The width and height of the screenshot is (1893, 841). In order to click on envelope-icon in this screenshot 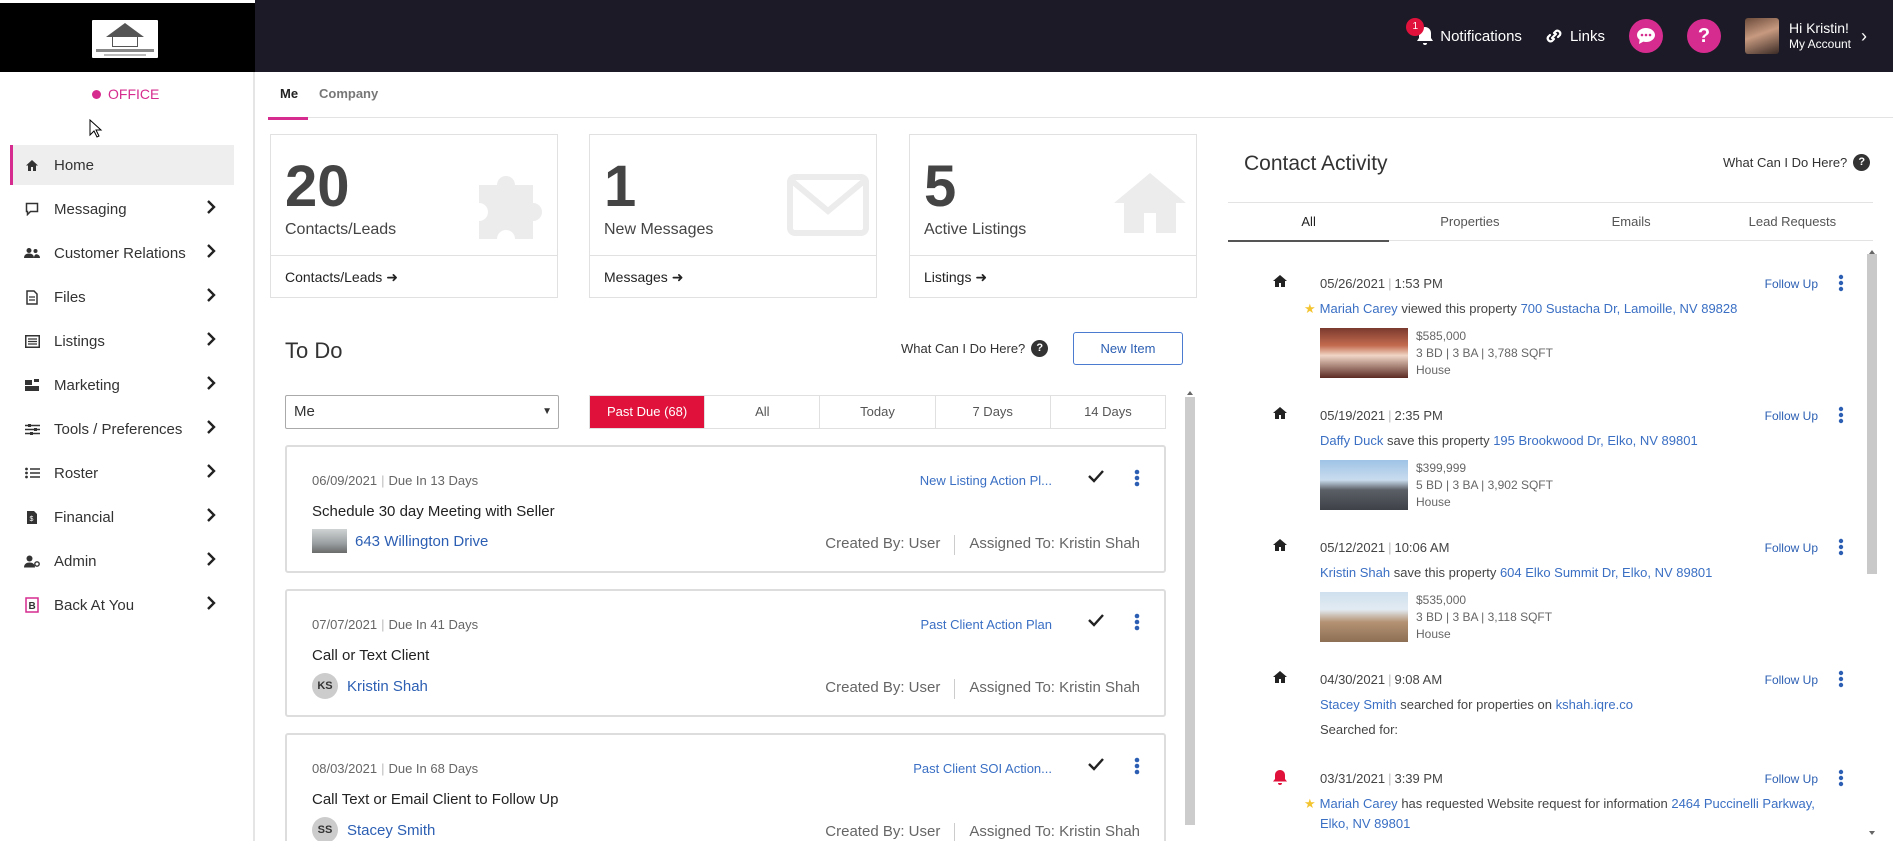, I will do `click(828, 205)`.